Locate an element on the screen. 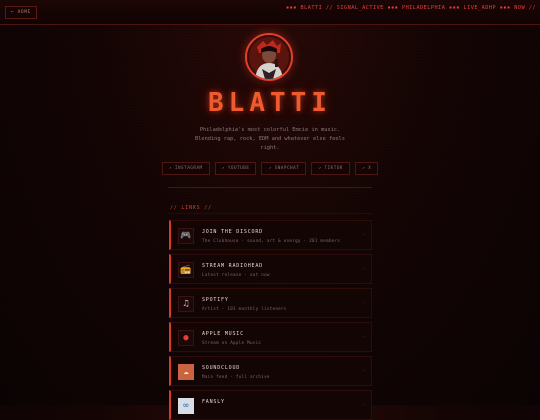 The height and width of the screenshot is (420, 540). gamepad-icon: 🎮 is located at coordinates (186, 236).